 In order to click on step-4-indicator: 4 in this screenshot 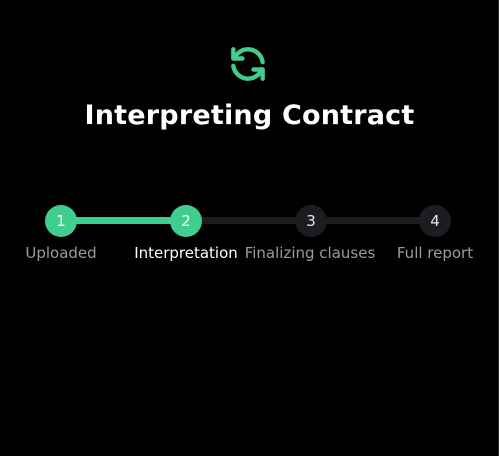, I will do `click(435, 221)`.